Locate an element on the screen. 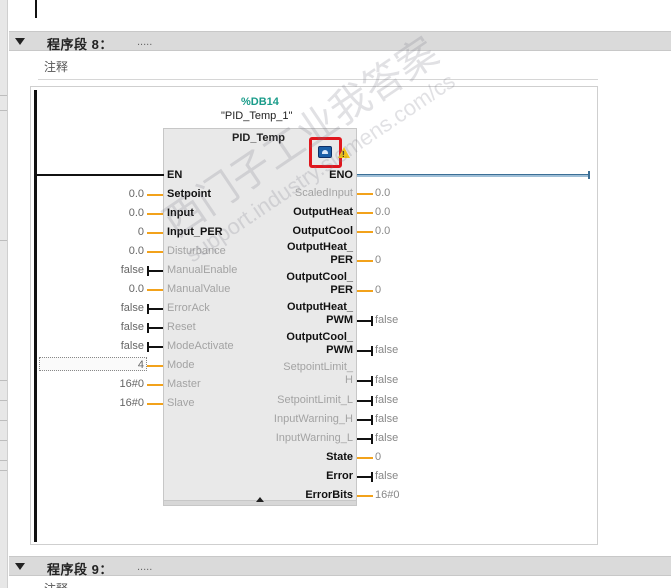  block-type-title: PID_Temp is located at coordinates (258, 138).